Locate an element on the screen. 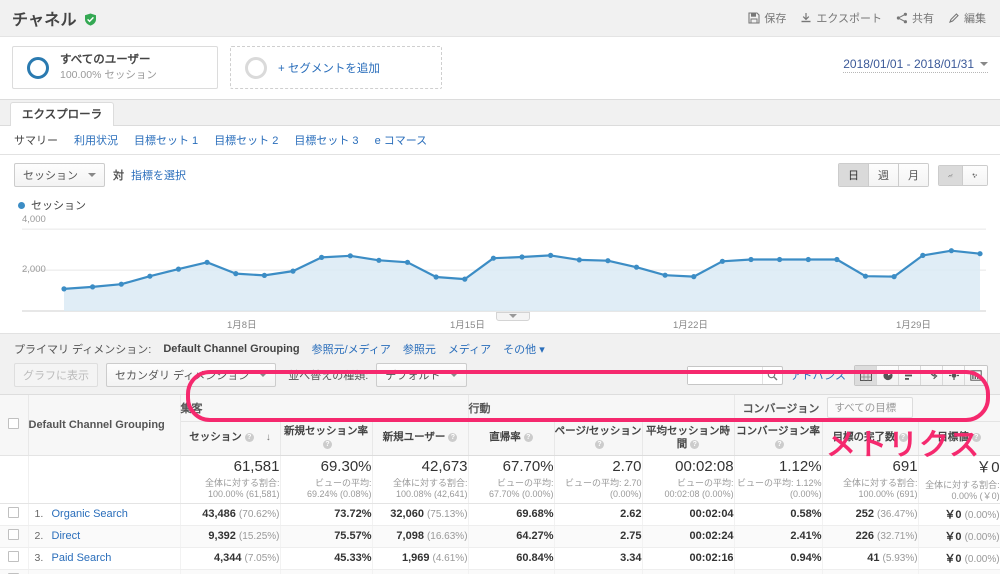 This screenshot has height=574, width=1000. subtab-ecommerce: e コマース is located at coordinates (401, 140).